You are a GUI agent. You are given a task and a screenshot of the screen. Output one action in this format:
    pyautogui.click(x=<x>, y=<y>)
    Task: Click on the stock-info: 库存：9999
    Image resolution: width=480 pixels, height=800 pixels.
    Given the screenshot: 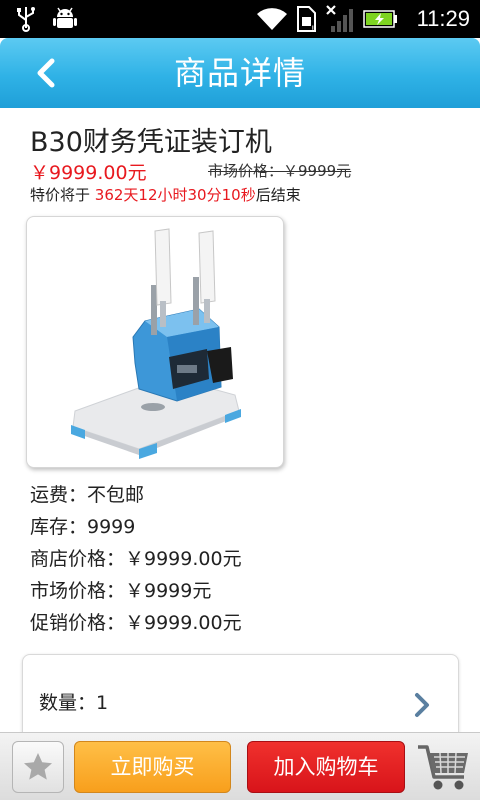 What is the action you would take?
    pyautogui.click(x=83, y=527)
    